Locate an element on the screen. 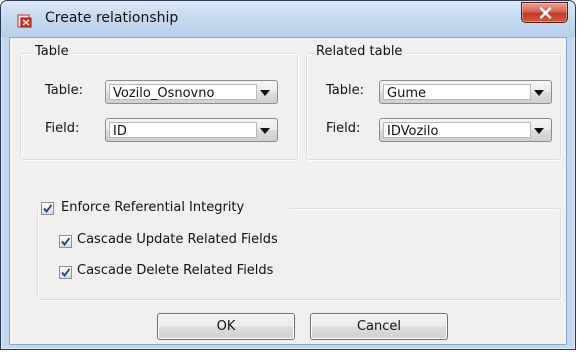  related-table-group-legend: Related table is located at coordinates (359, 51).